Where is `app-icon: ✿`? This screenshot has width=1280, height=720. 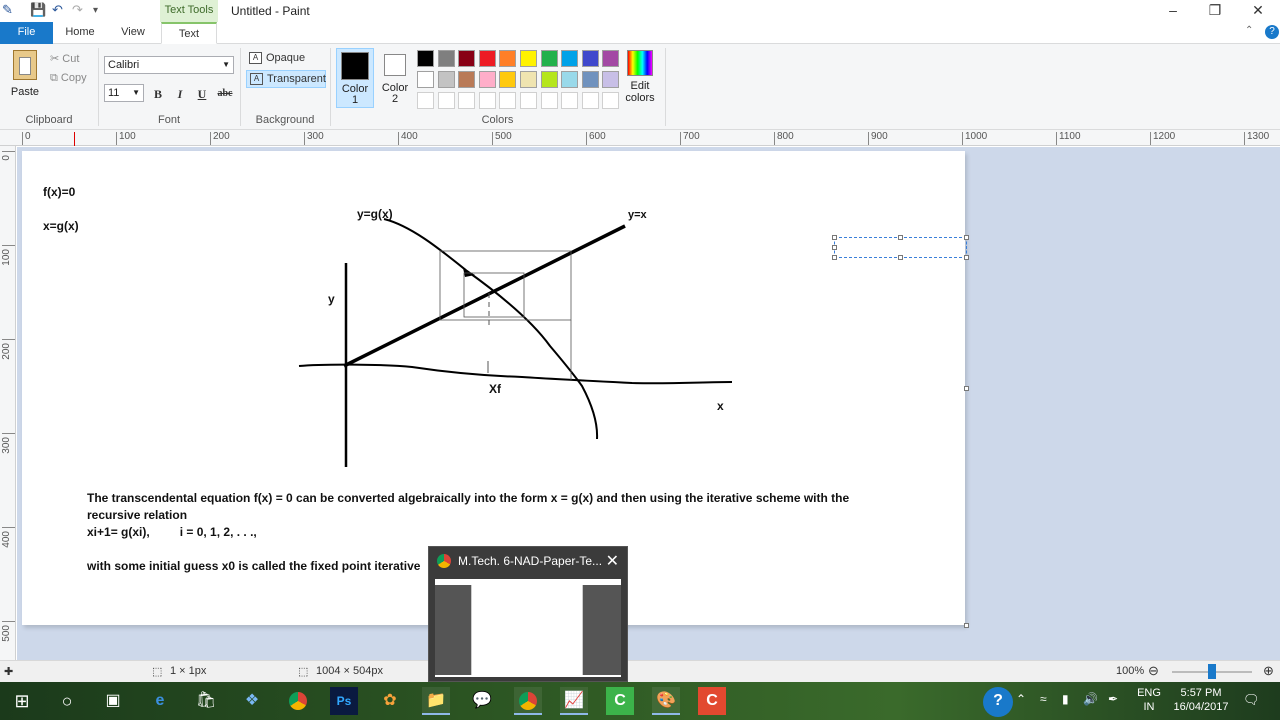 app-icon: ✿ is located at coordinates (390, 701).